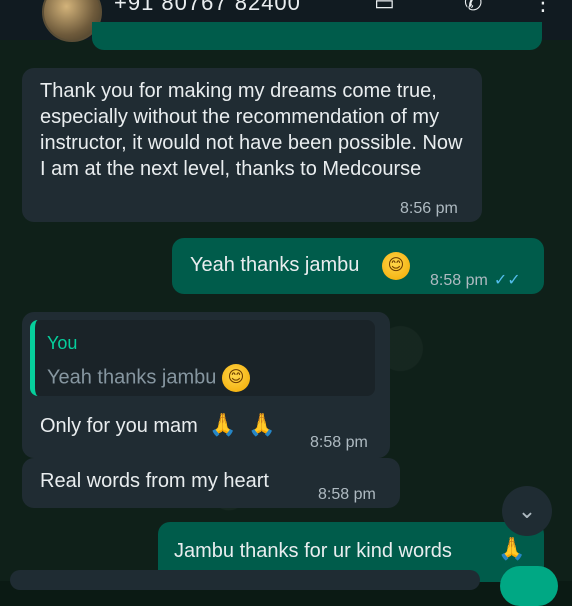  What do you see at coordinates (313, 551) in the screenshot?
I see `message-text: Jambu thanks for ur kind words` at bounding box center [313, 551].